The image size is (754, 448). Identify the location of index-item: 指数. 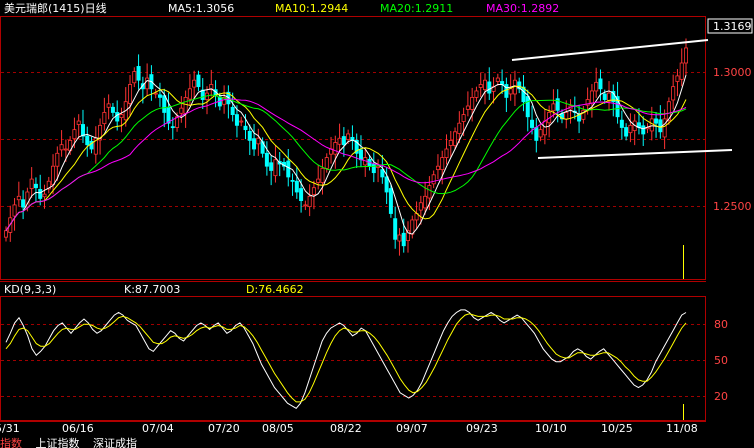
(11, 443).